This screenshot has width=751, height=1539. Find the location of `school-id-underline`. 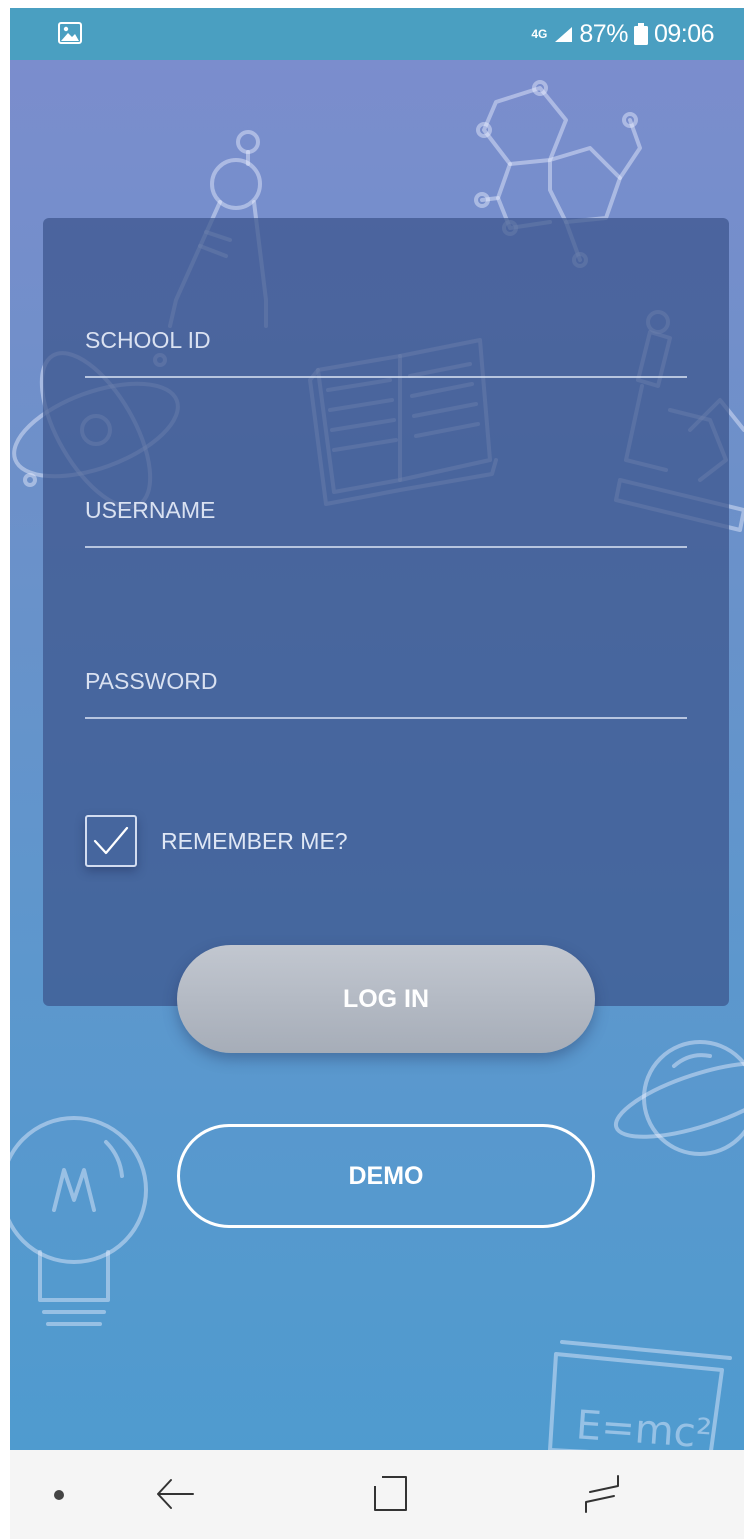

school-id-underline is located at coordinates (386, 377).